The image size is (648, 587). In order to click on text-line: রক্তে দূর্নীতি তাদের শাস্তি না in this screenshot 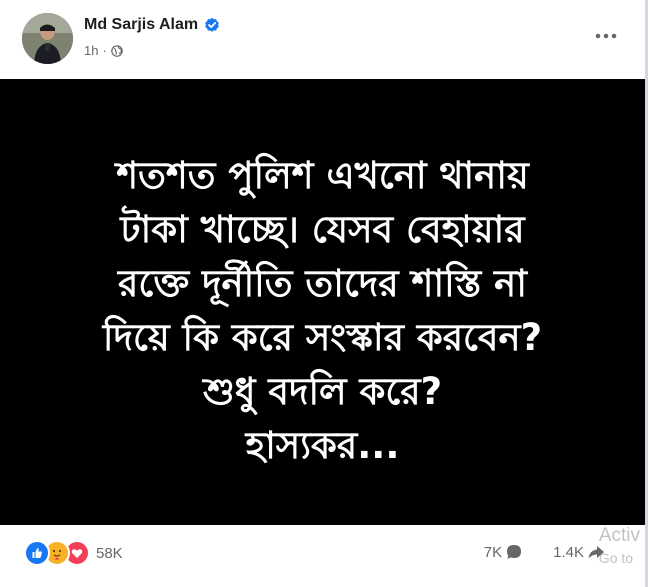, I will do `click(322, 283)`.